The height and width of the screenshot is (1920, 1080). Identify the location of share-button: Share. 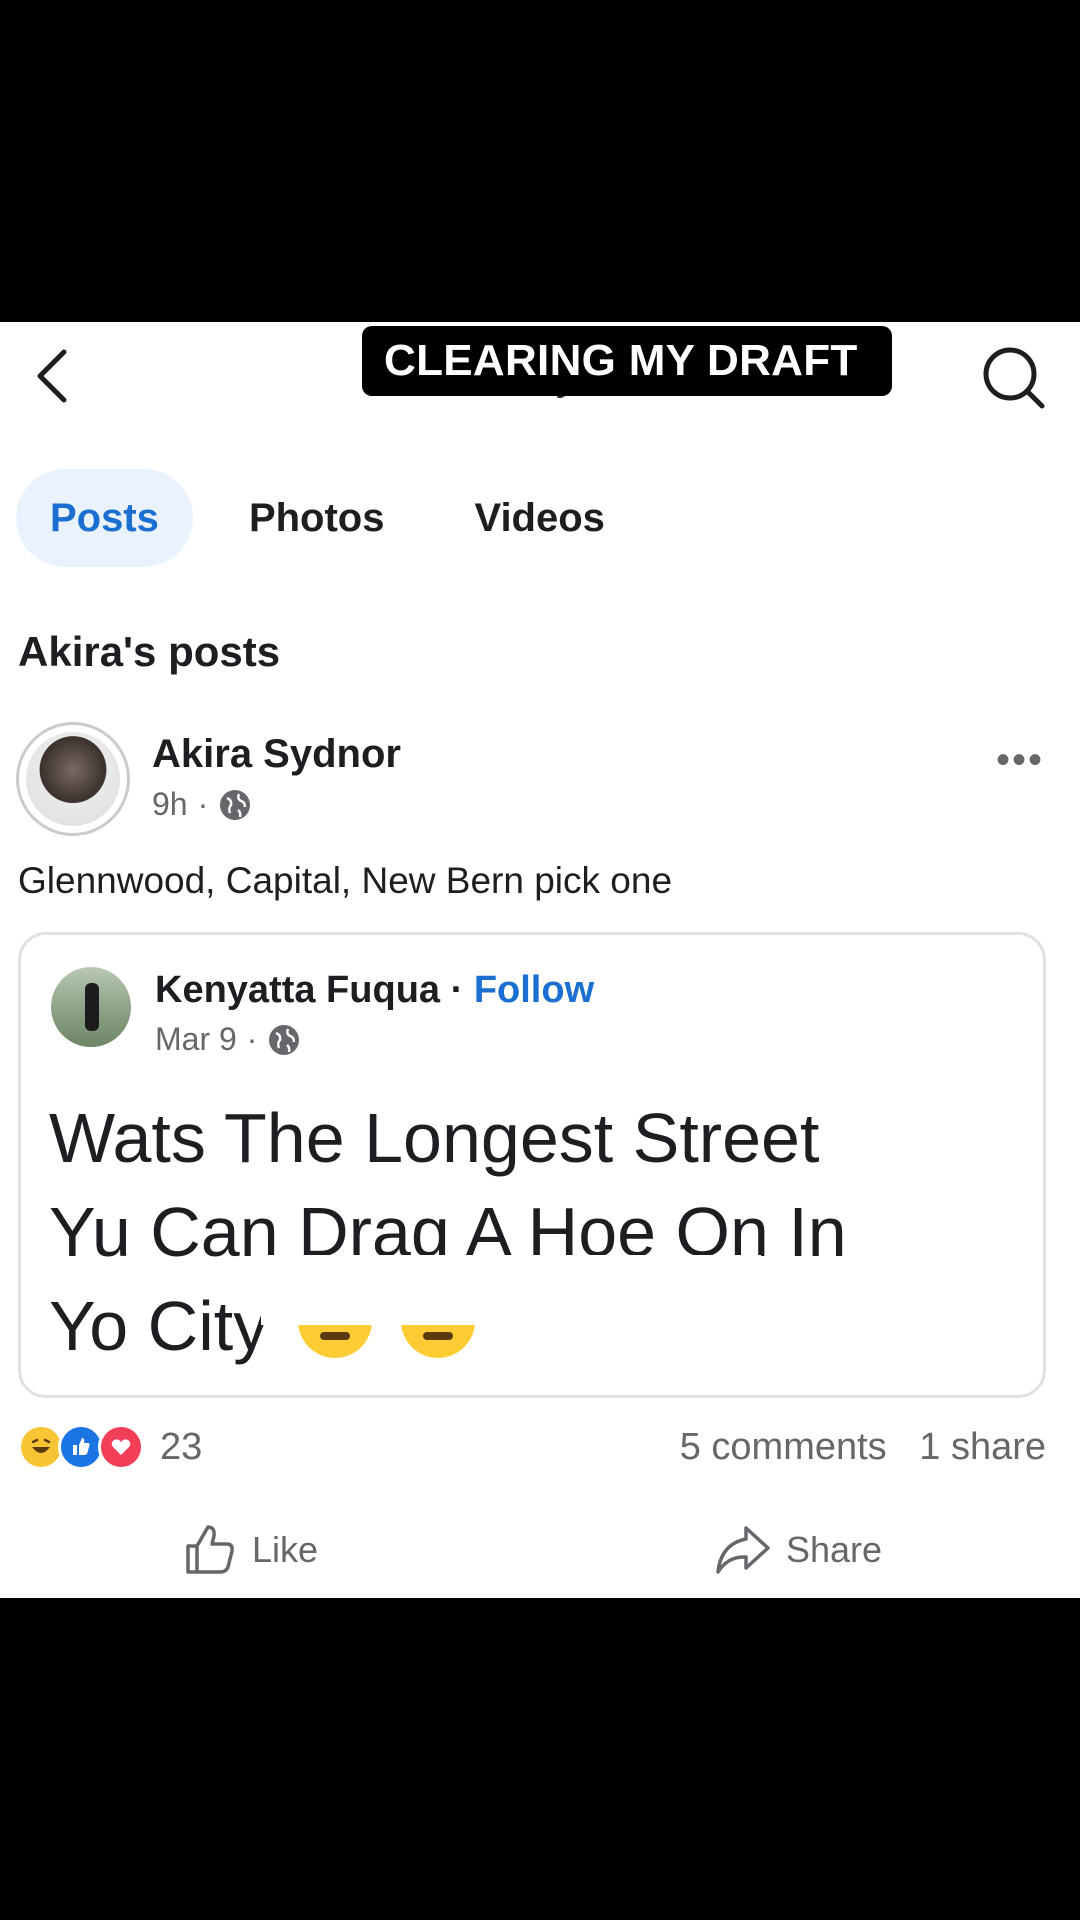
(798, 1550).